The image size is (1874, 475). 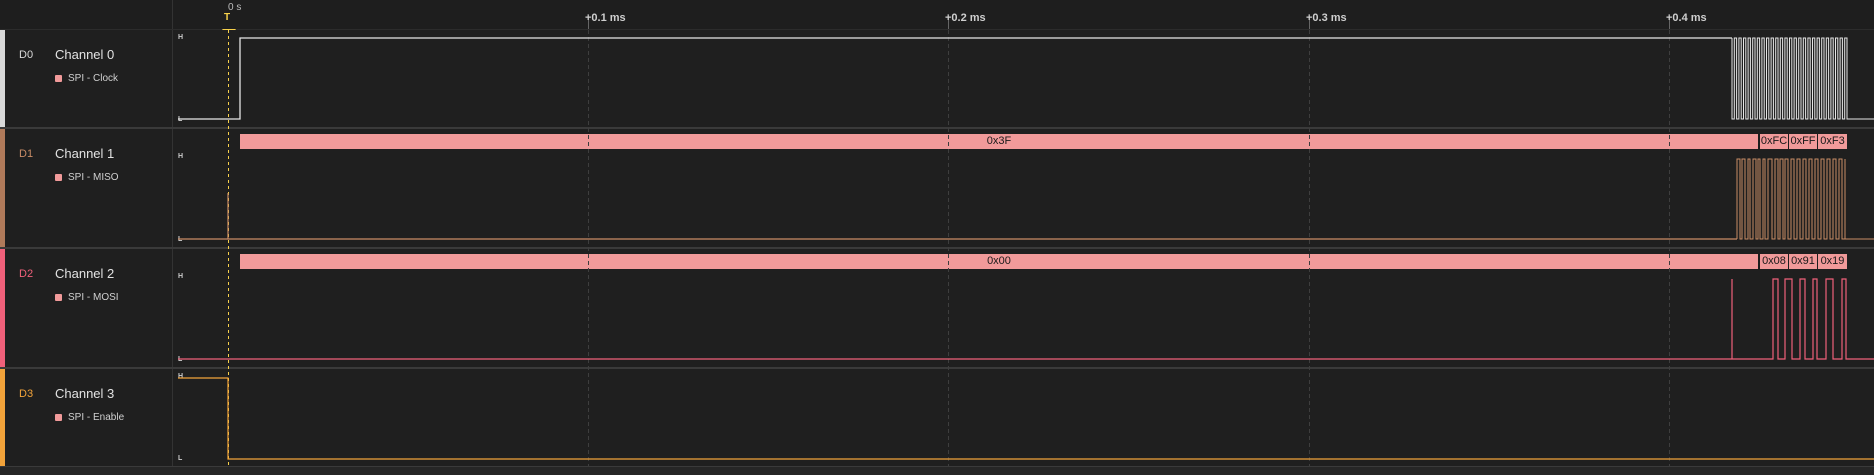 What do you see at coordinates (605, 18) in the screenshot?
I see `tick-label-0.1ms: +0.1 ms` at bounding box center [605, 18].